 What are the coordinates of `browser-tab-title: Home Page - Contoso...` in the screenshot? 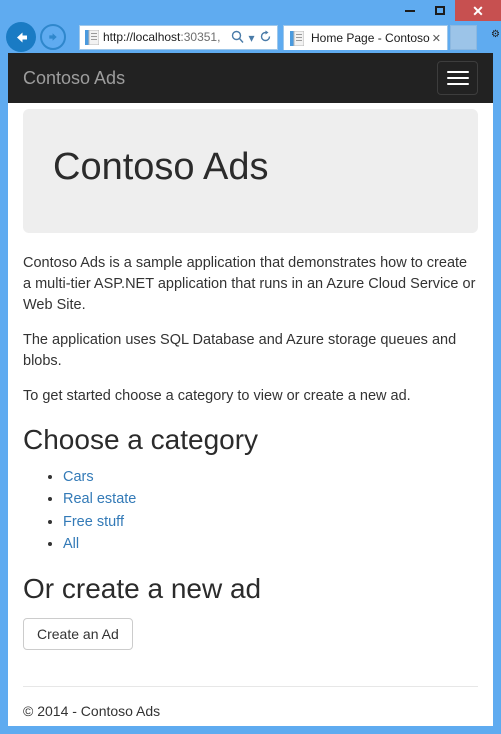 It's located at (370, 37).